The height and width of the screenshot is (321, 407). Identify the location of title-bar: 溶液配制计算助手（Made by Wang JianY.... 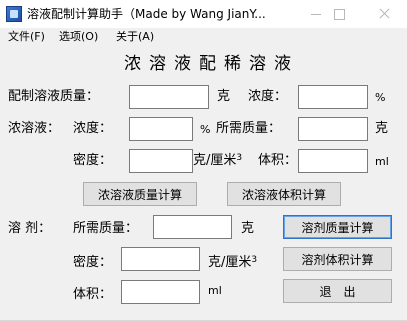
(203, 14).